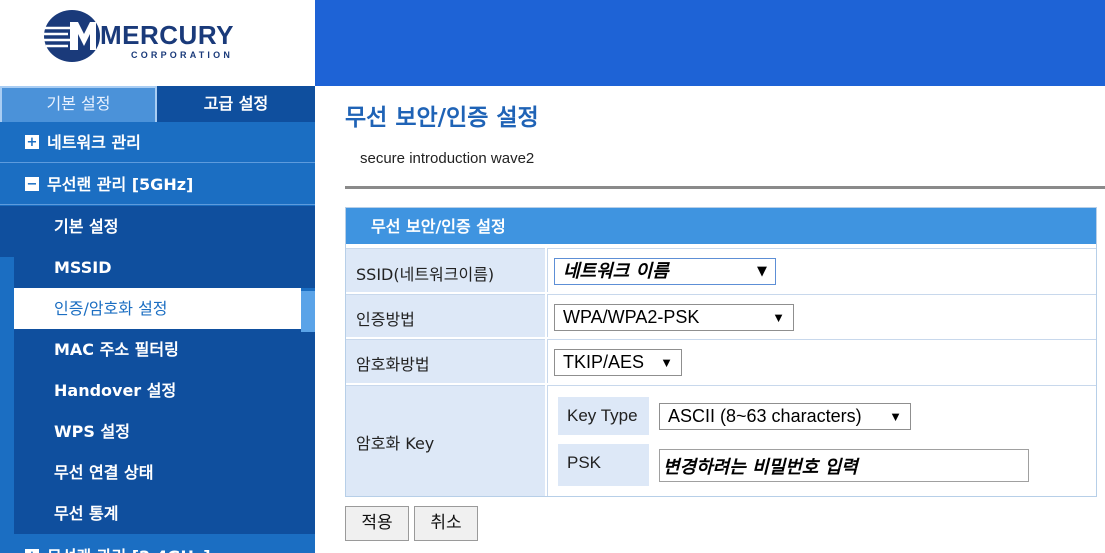 This screenshot has height=553, width=1105. Describe the element at coordinates (631, 317) in the screenshot. I see `auth-select-value: WPA/WPA2-PSK` at that location.